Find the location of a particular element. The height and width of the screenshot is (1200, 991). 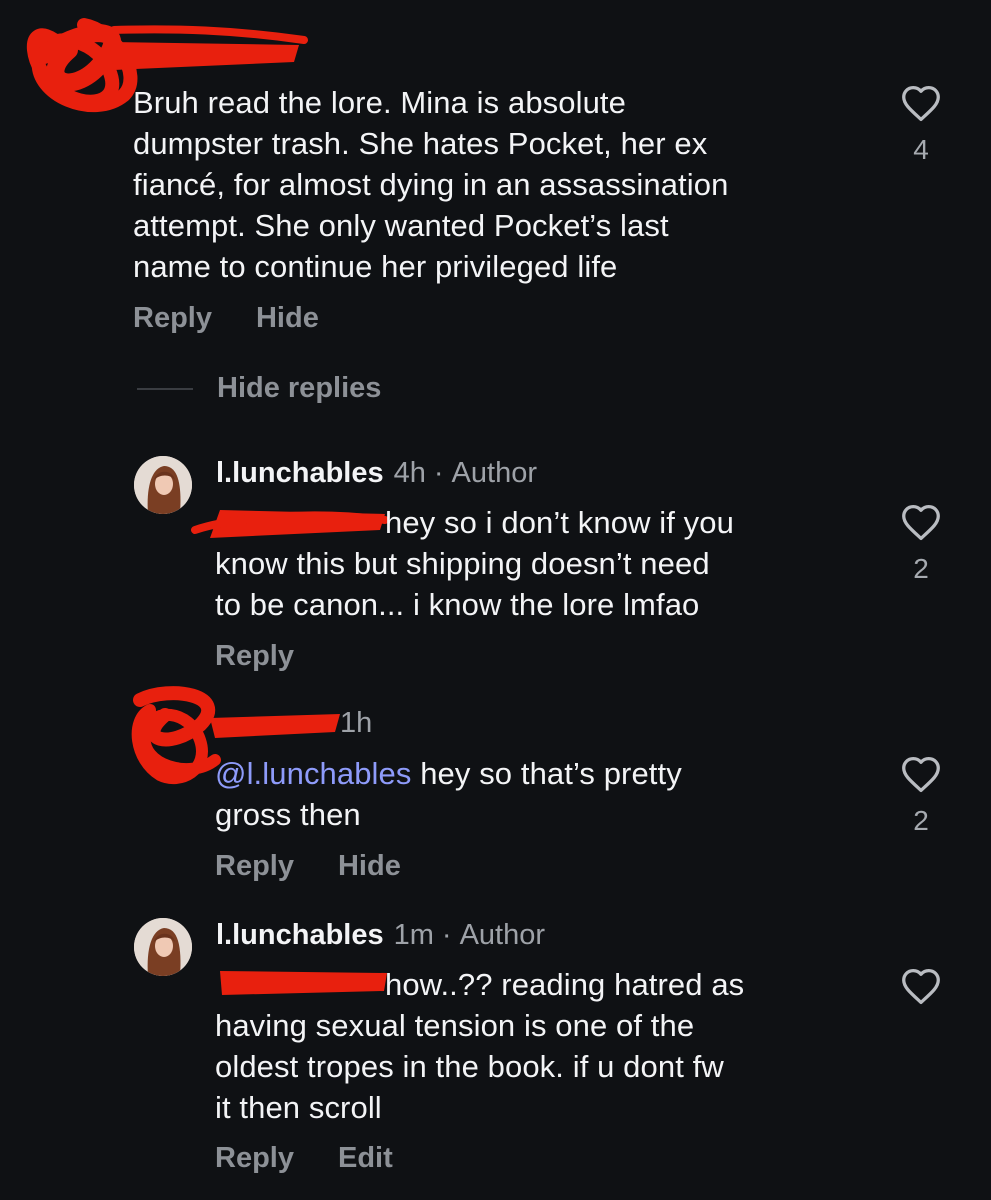

timestamp: 1h is located at coordinates (356, 723).